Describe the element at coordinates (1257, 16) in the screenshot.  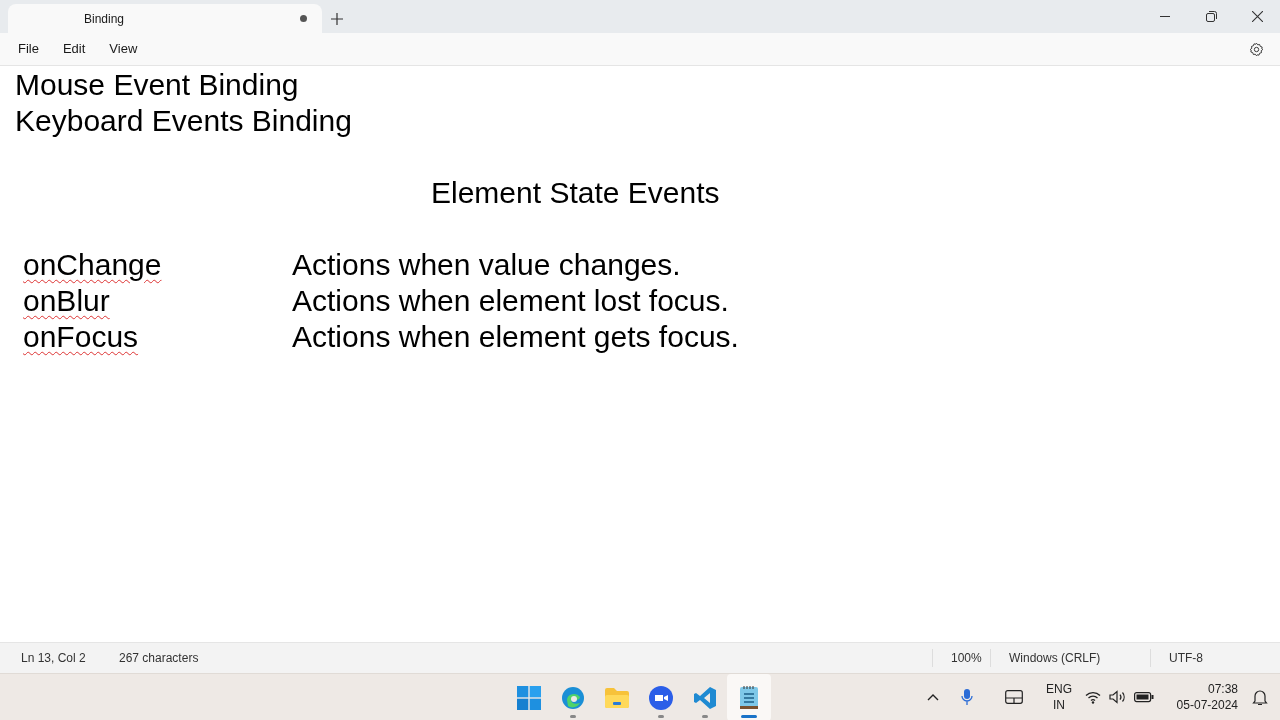
I see `close-icon` at that location.